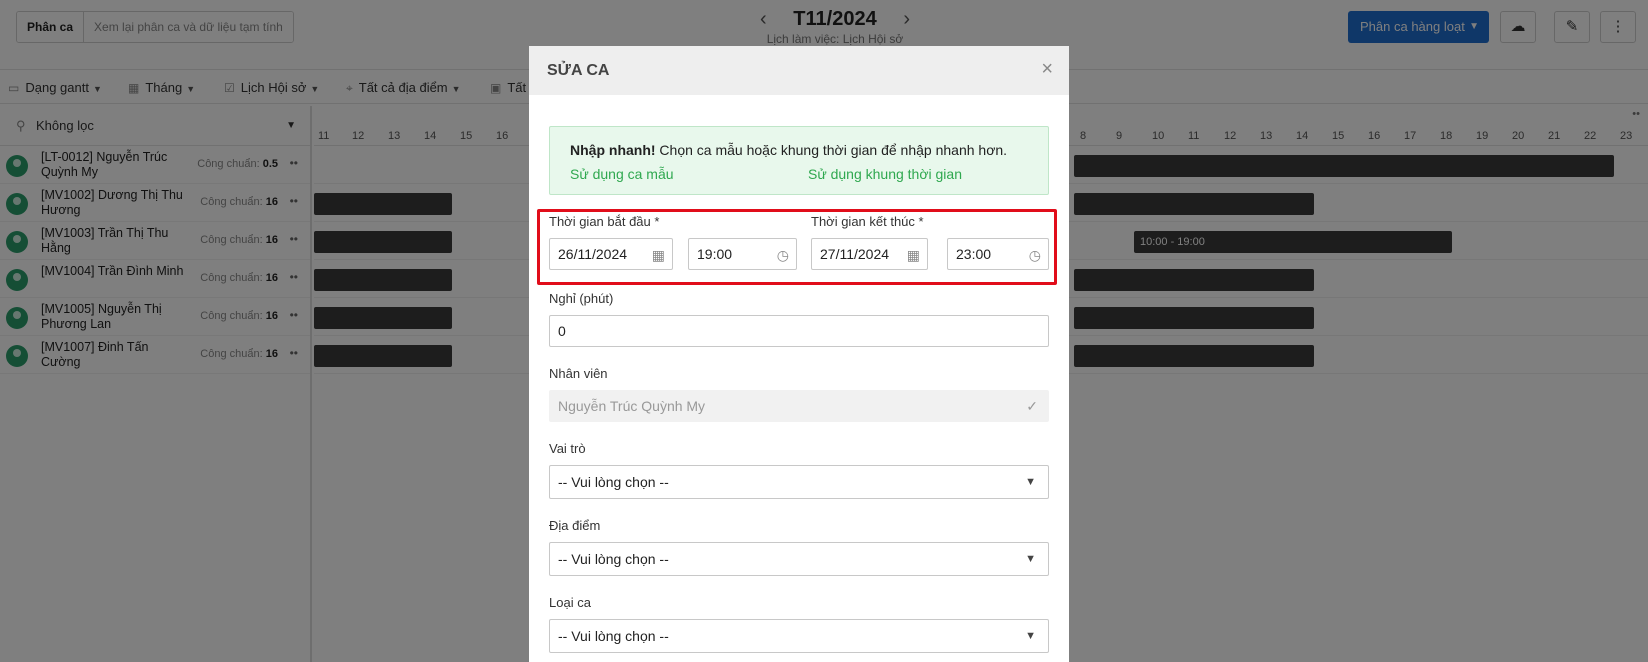  What do you see at coordinates (632, 406) in the screenshot?
I see `employee-value: Nguyễn Trúc Quỳnh My` at bounding box center [632, 406].